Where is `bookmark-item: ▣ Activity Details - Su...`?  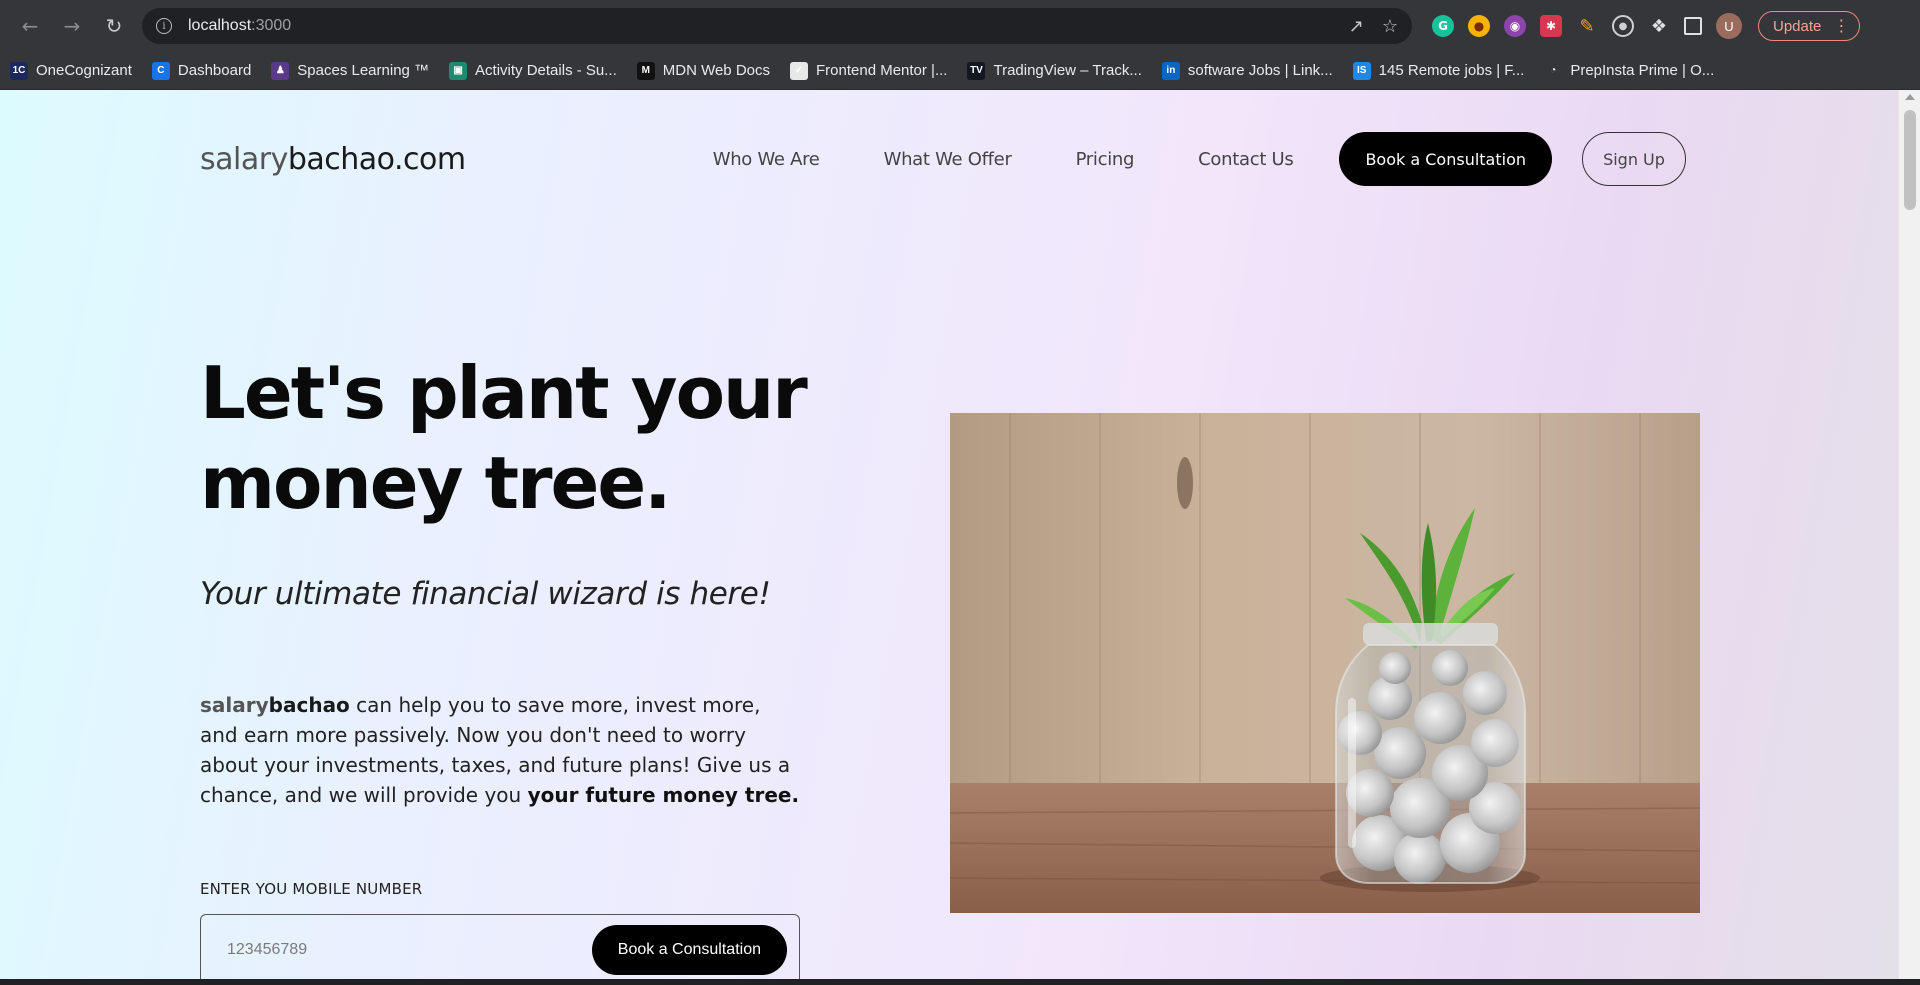
bookmark-item: ▣ Activity Details - Su... is located at coordinates (533, 70).